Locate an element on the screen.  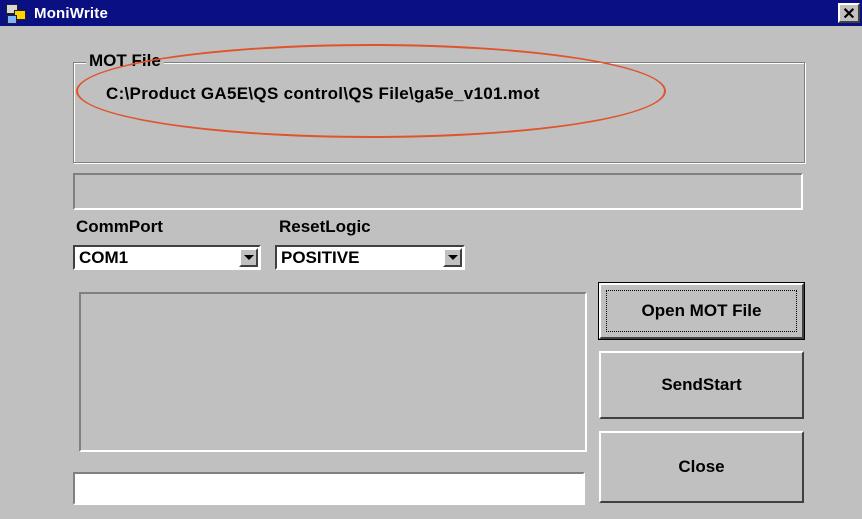
close-label: Close is located at coordinates (701, 466).